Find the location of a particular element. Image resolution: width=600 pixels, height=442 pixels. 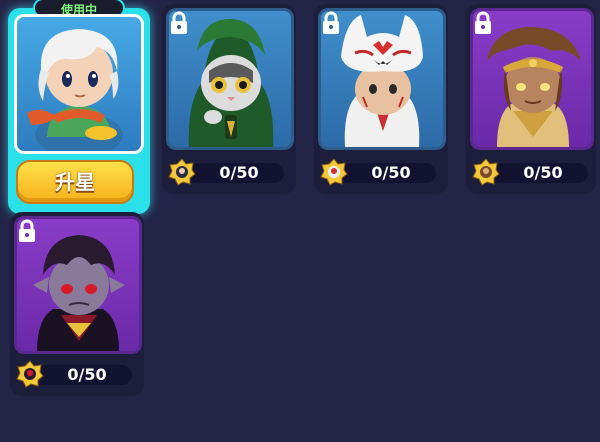

character-card-cat-hoodie: 0/50 is located at coordinates (229, 99).